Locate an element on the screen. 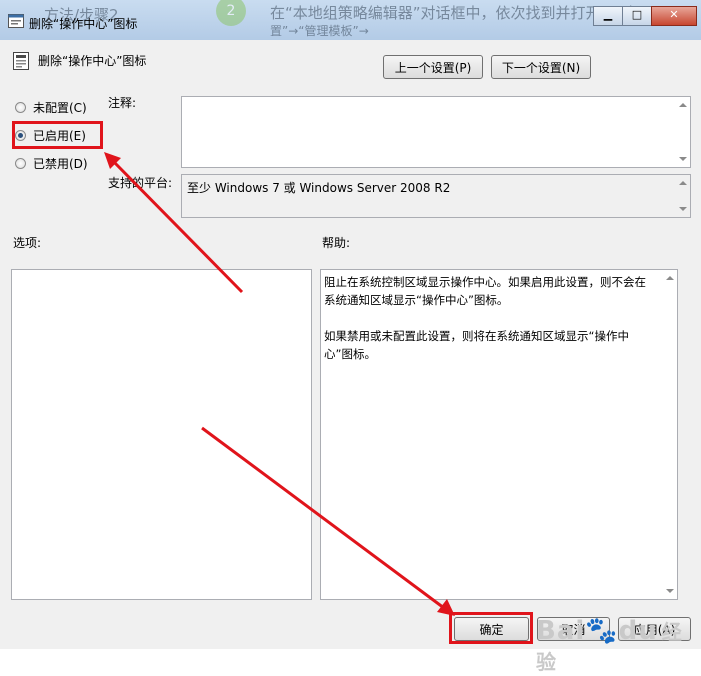 The image size is (701, 676). arrow-to-ok-icon is located at coordinates (323, 518).